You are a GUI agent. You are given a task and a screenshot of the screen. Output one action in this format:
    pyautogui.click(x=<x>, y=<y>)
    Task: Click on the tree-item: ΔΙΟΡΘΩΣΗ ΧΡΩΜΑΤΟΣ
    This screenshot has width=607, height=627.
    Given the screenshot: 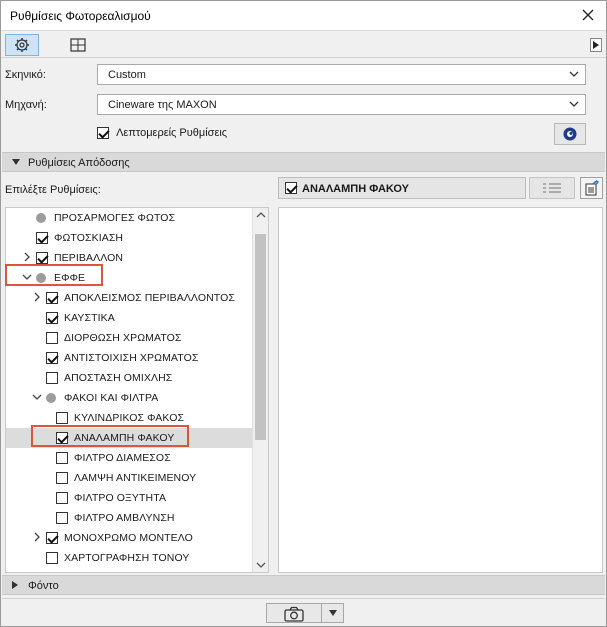 What is the action you would take?
    pyautogui.click(x=129, y=338)
    